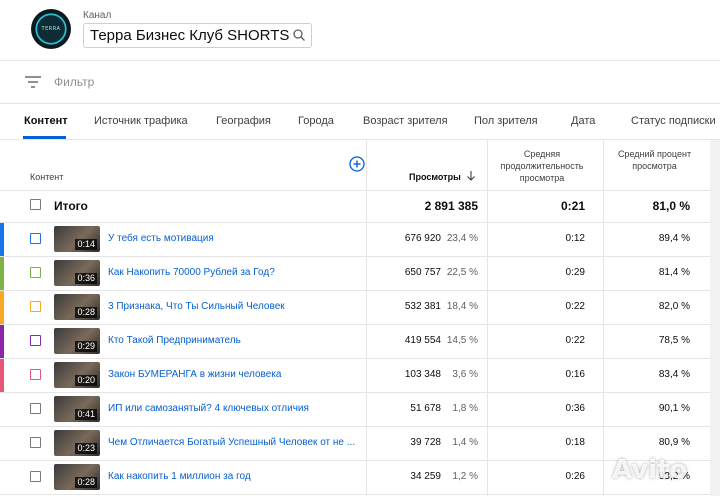  I want to click on channel-label: Канал, so click(97, 15).